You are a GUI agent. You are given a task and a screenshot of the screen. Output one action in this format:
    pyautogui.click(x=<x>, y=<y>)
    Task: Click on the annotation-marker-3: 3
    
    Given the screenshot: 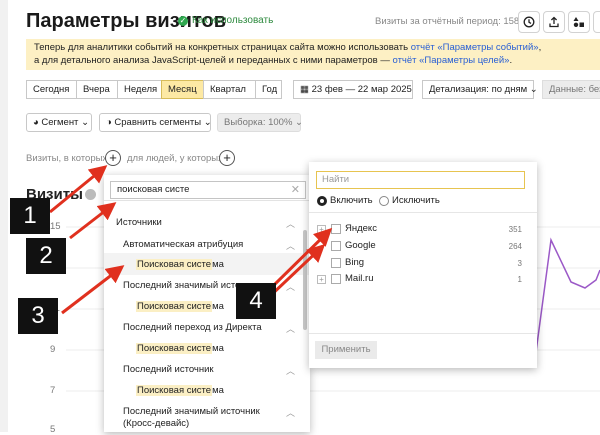 What is the action you would take?
    pyautogui.click(x=38, y=316)
    